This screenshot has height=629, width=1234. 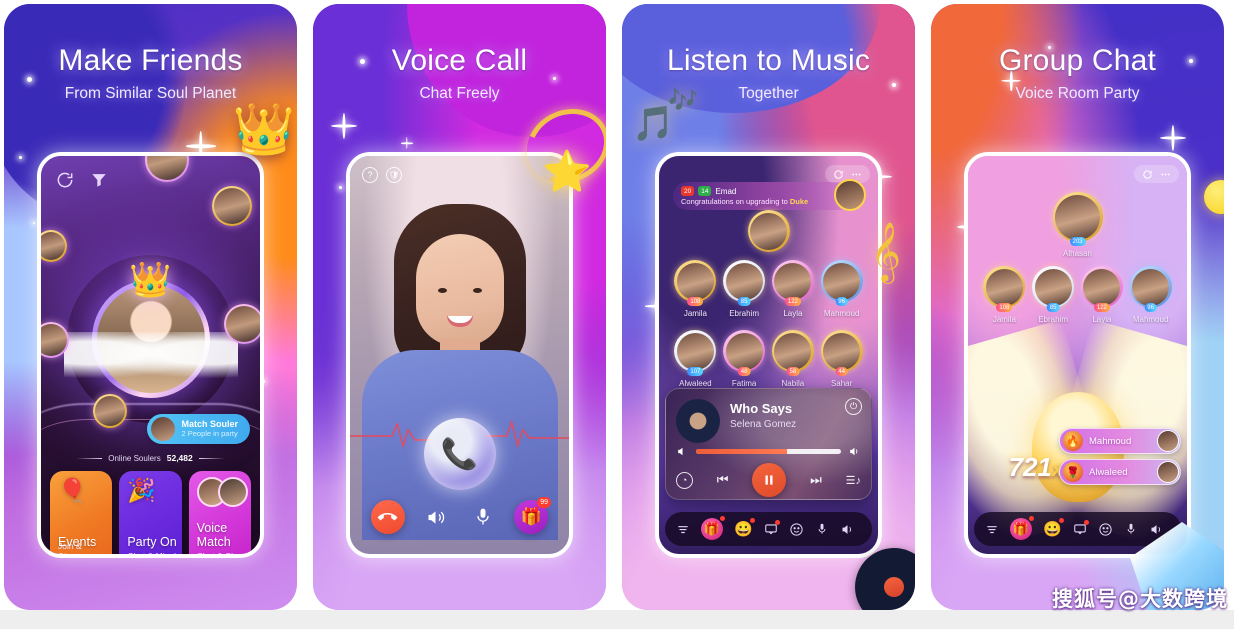 I want to click on progress-row, so click(x=768, y=451).